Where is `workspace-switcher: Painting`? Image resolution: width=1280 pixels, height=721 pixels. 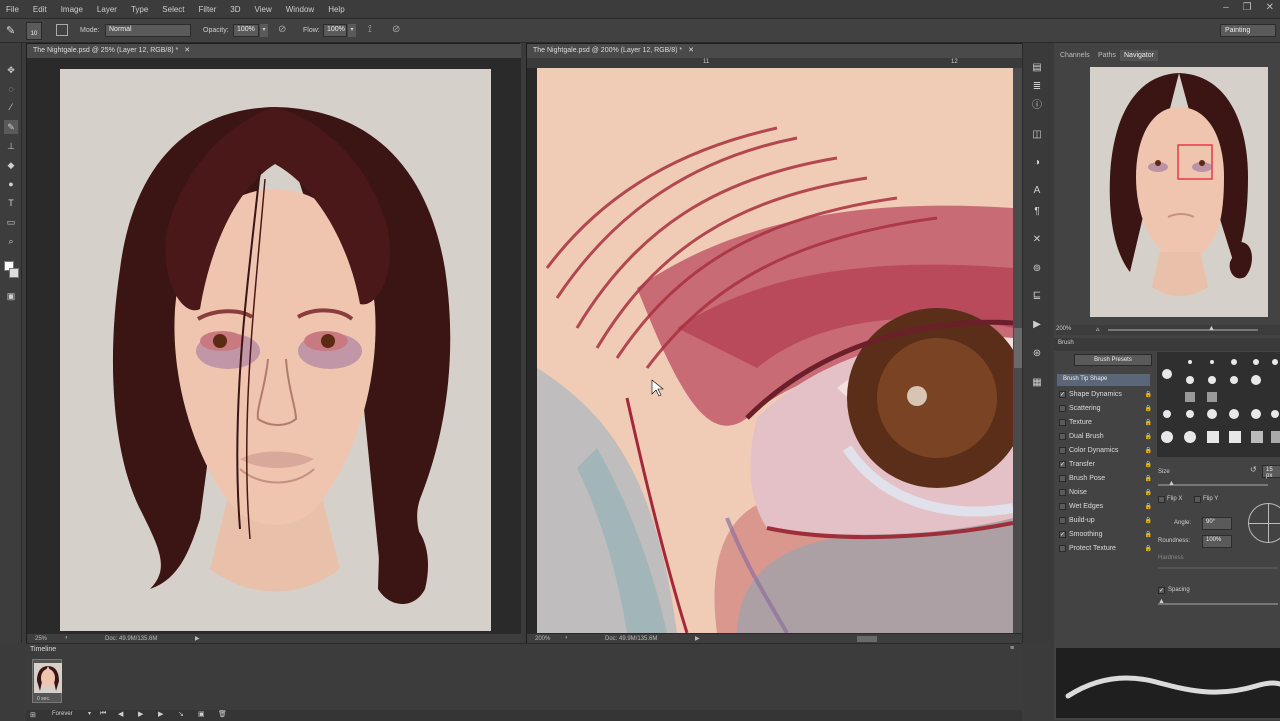 workspace-switcher: Painting is located at coordinates (1248, 30).